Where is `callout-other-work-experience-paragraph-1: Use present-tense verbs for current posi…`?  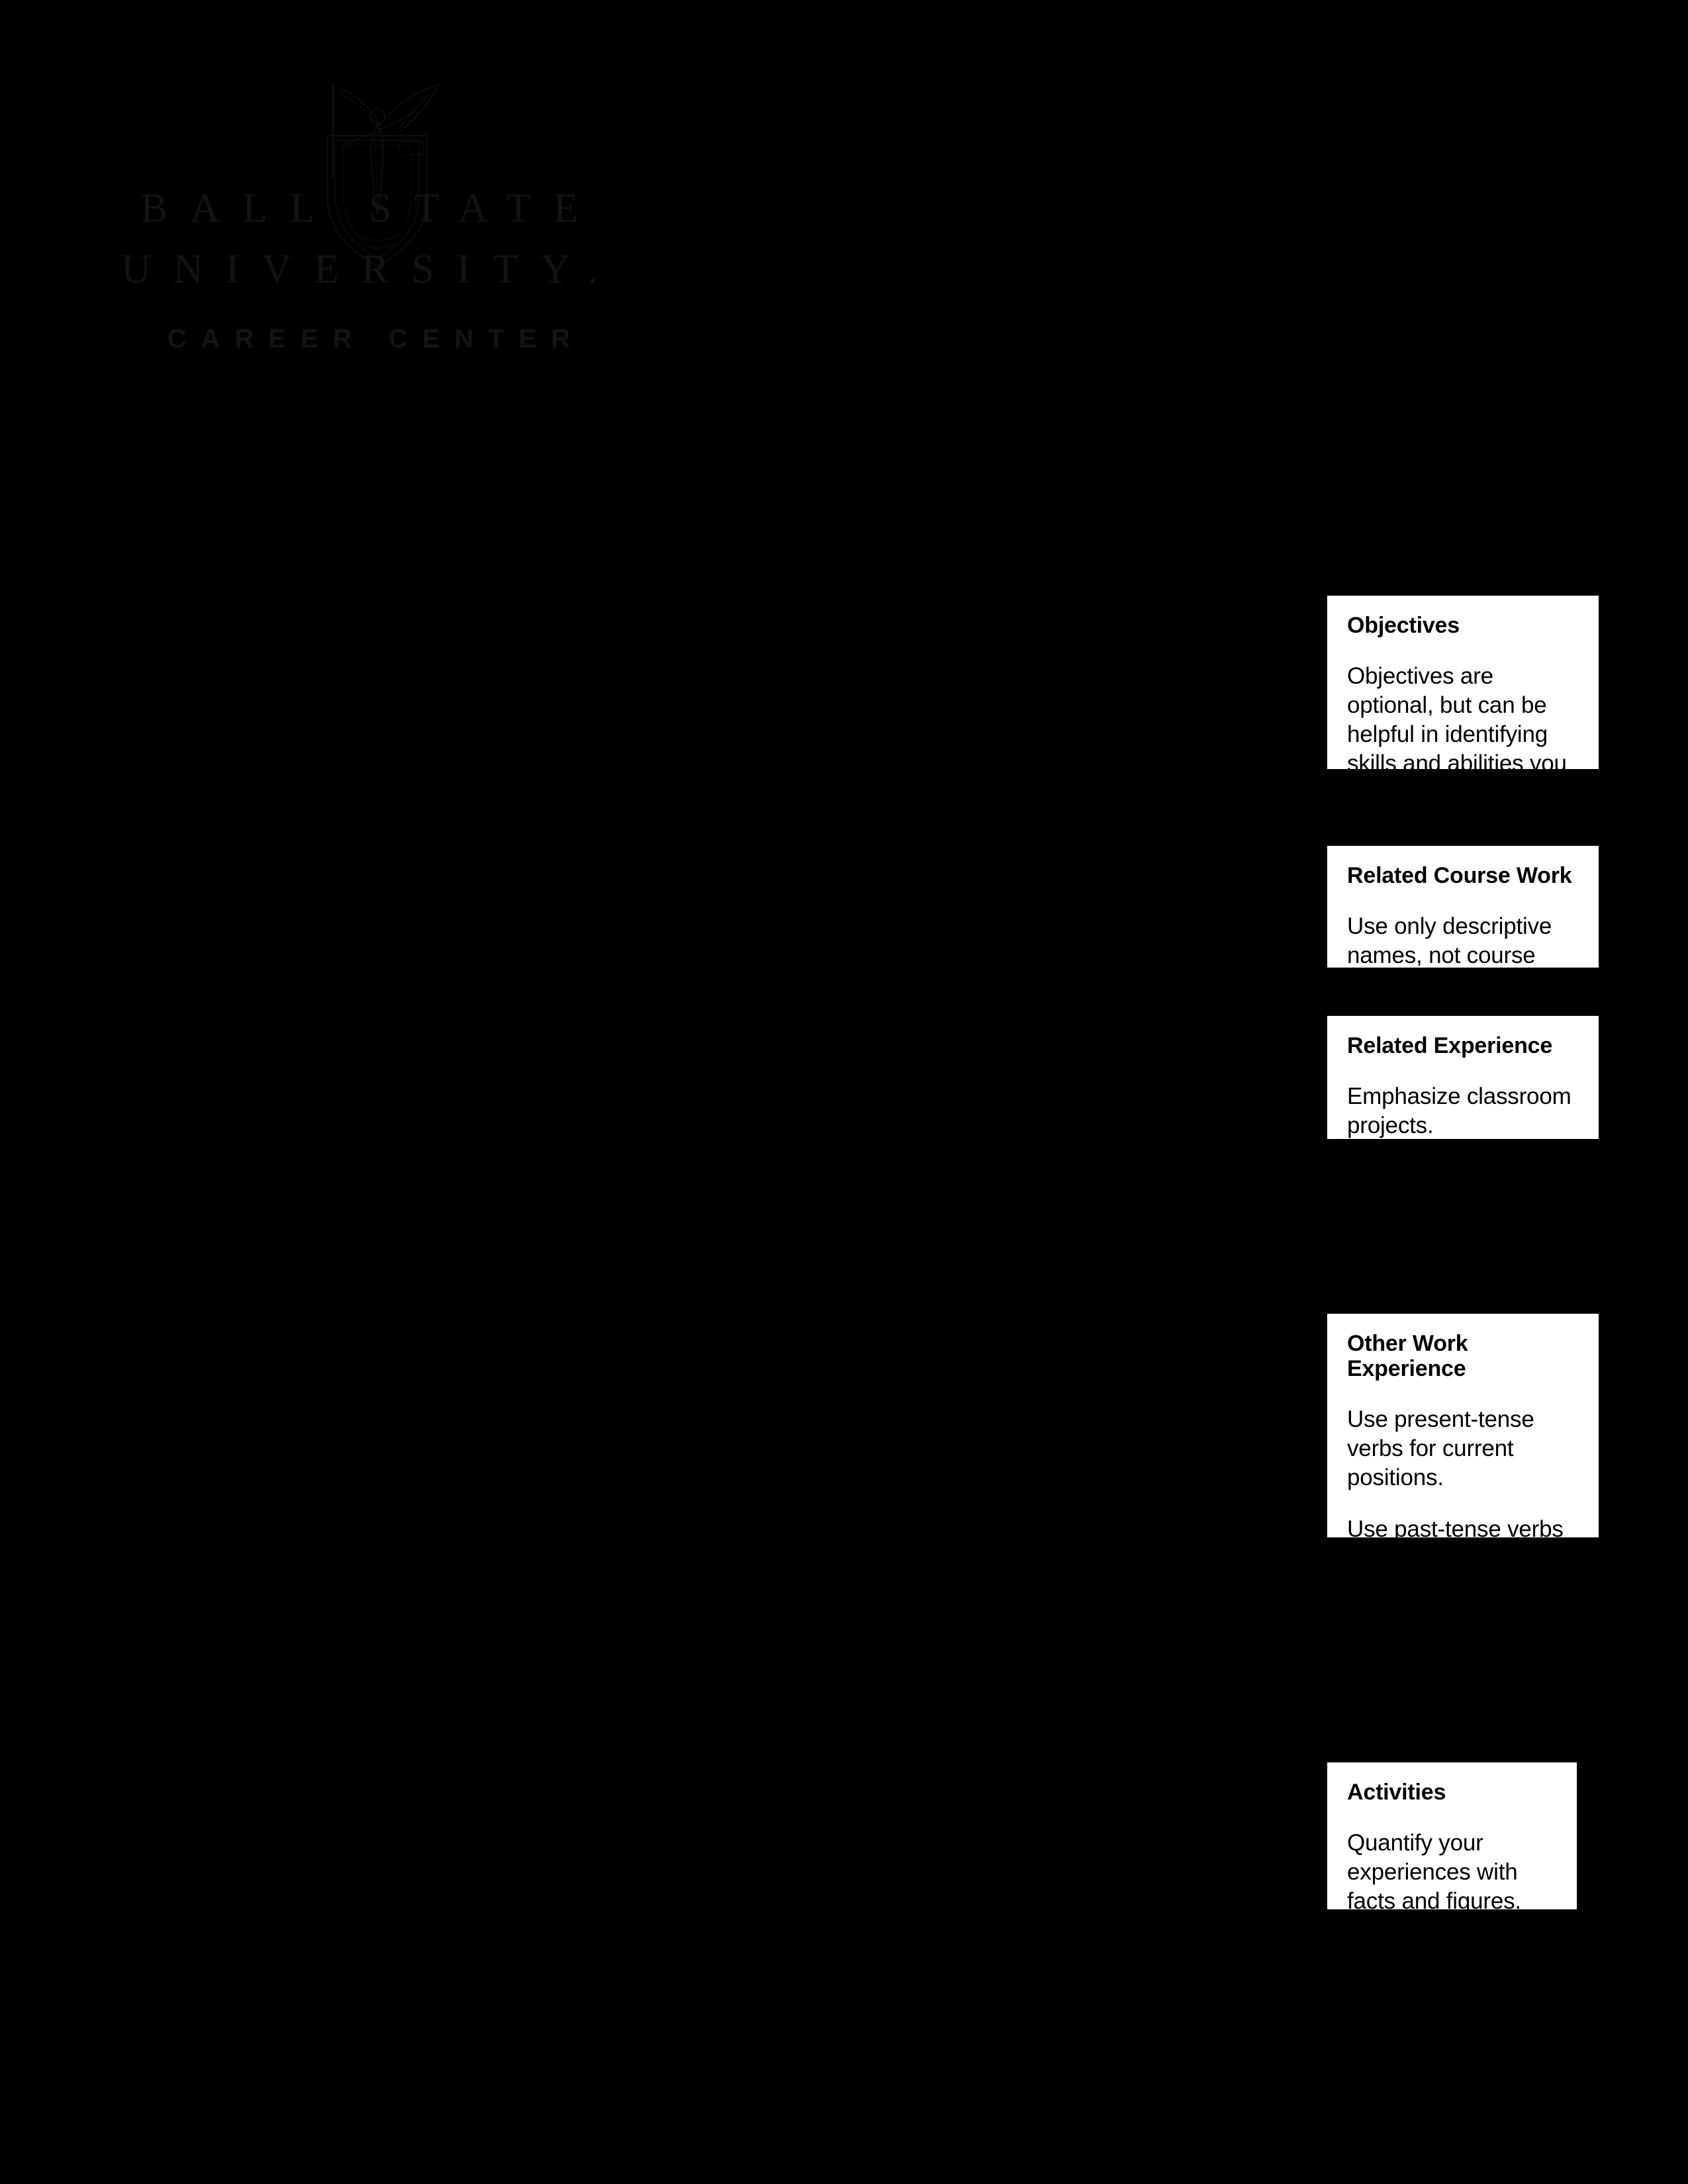
callout-other-work-experience-paragraph-1: Use present-tense verbs for current posi… is located at coordinates (1440, 1448).